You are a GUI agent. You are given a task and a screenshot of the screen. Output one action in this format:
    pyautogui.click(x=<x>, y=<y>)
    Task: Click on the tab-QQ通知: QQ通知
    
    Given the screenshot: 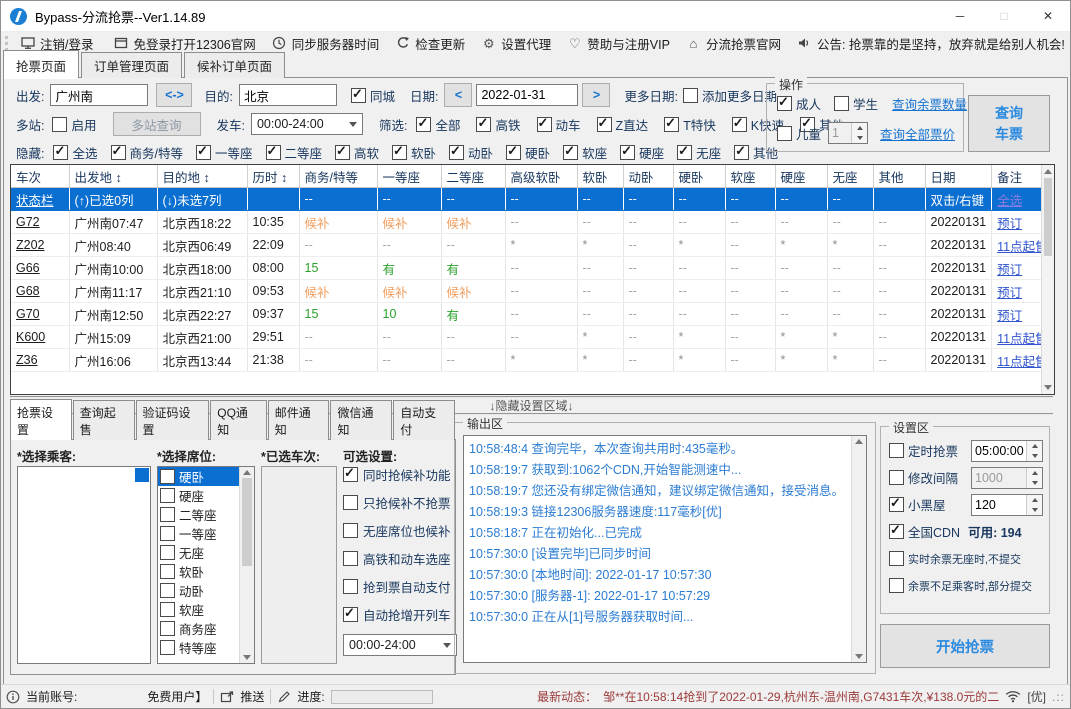 What is the action you would take?
    pyautogui.click(x=238, y=420)
    